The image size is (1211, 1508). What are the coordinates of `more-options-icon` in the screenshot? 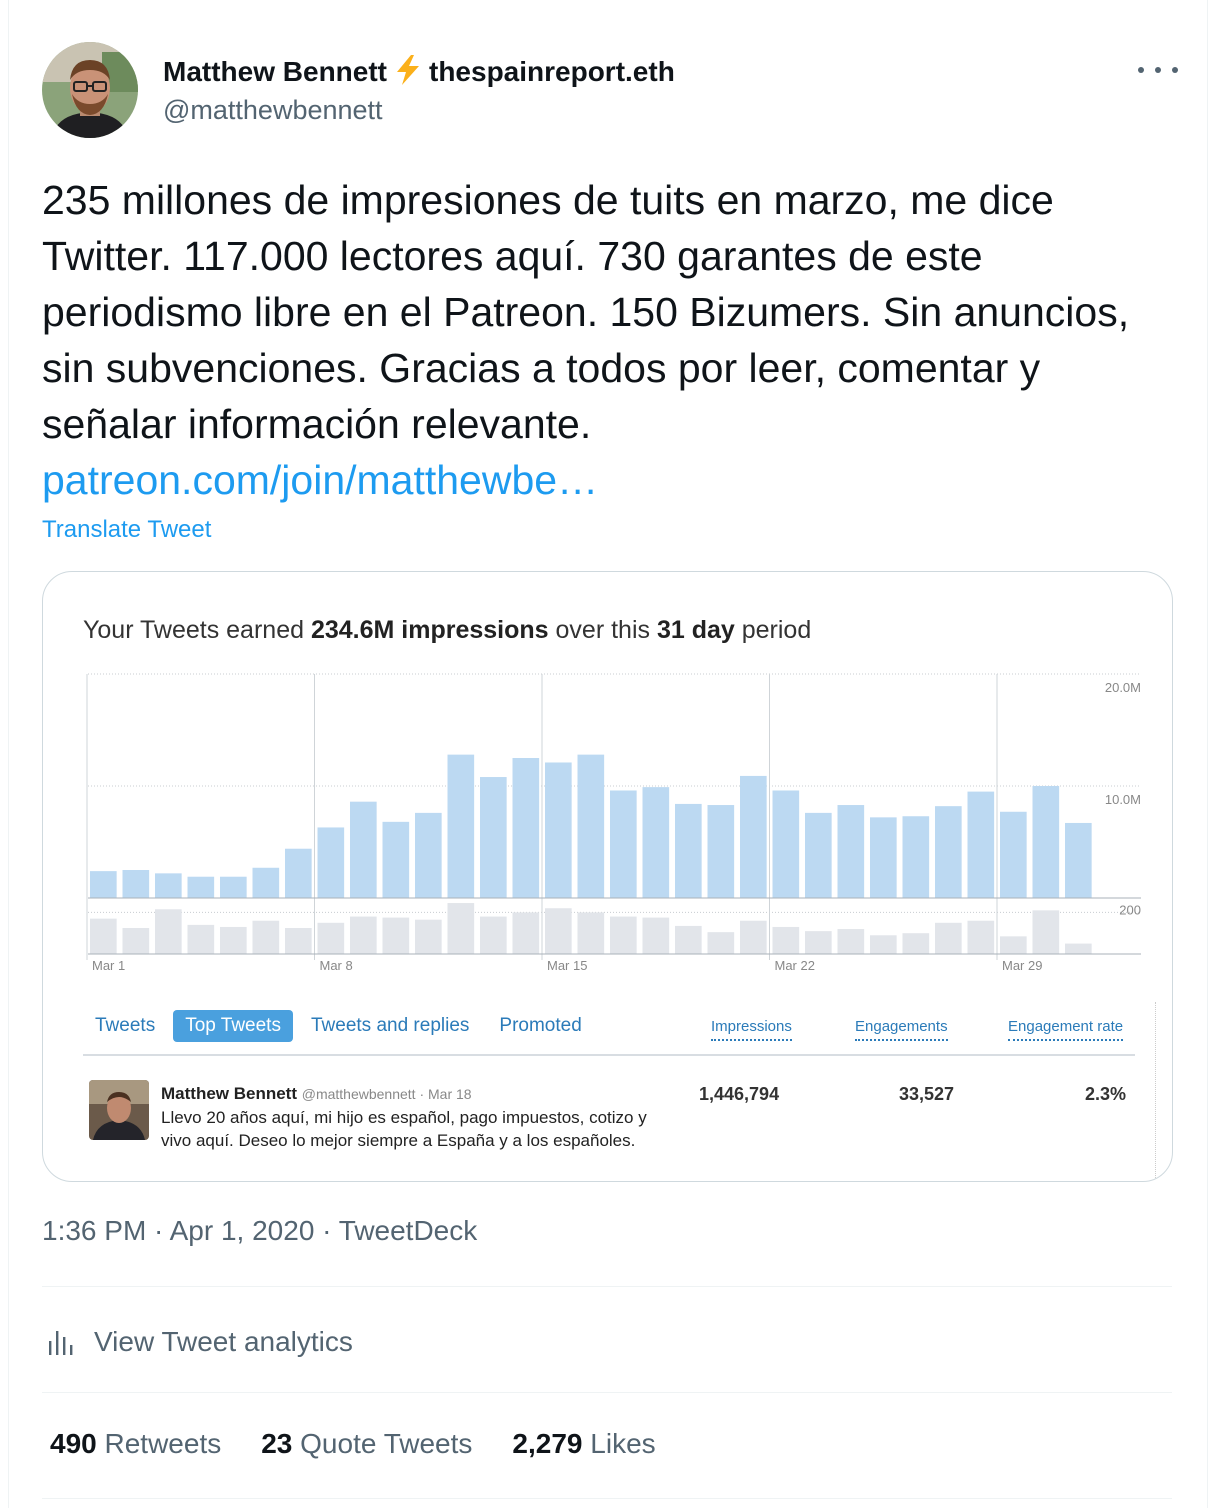 It's located at (1158, 70).